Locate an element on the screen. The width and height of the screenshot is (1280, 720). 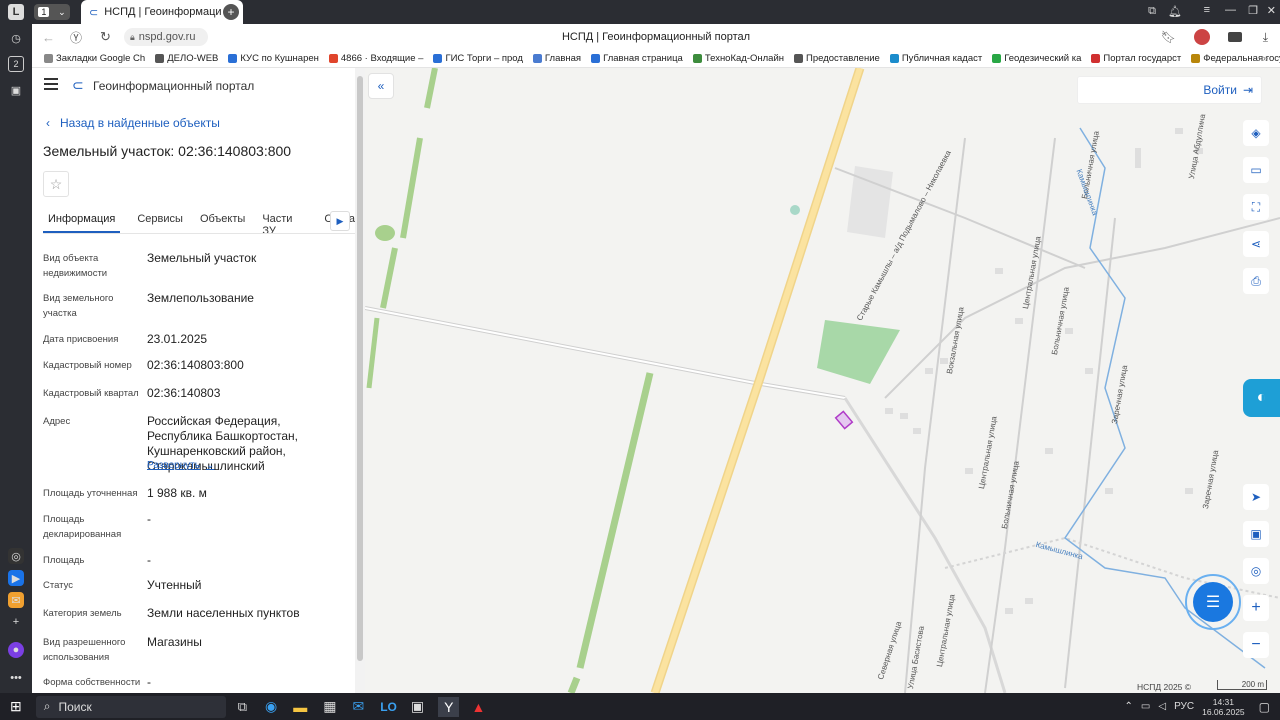
bookmark-item: Портал государст is located at coordinates (1136, 58).